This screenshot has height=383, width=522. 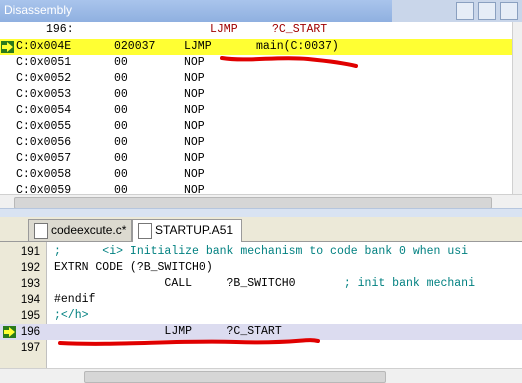 What do you see at coordinates (261, 268) in the screenshot?
I see `code-line: 192 EXTRN CODE (?B_SWITCH0)` at bounding box center [261, 268].